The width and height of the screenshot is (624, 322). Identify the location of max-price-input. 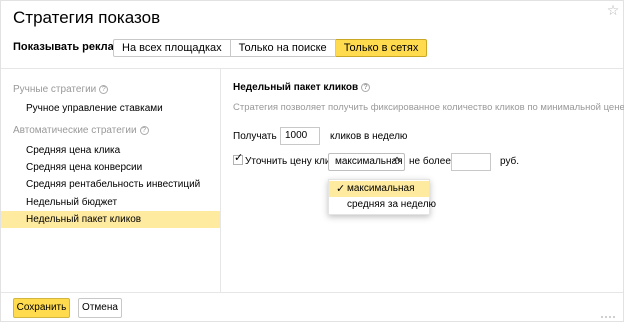
(471, 162).